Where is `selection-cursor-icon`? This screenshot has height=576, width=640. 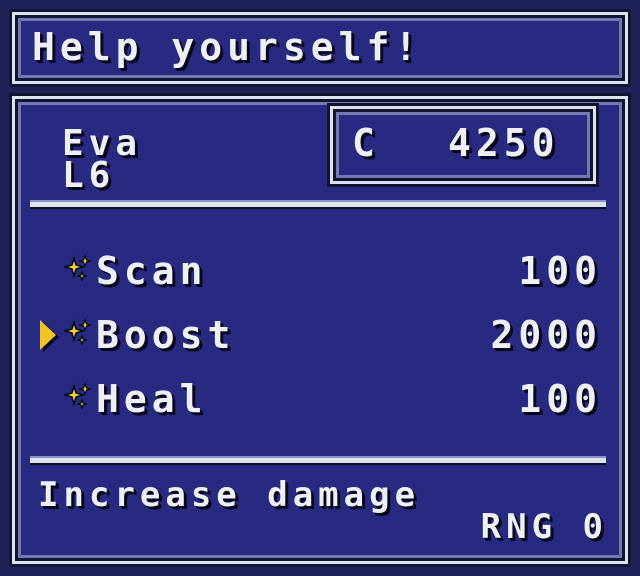 selection-cursor-icon is located at coordinates (48, 335).